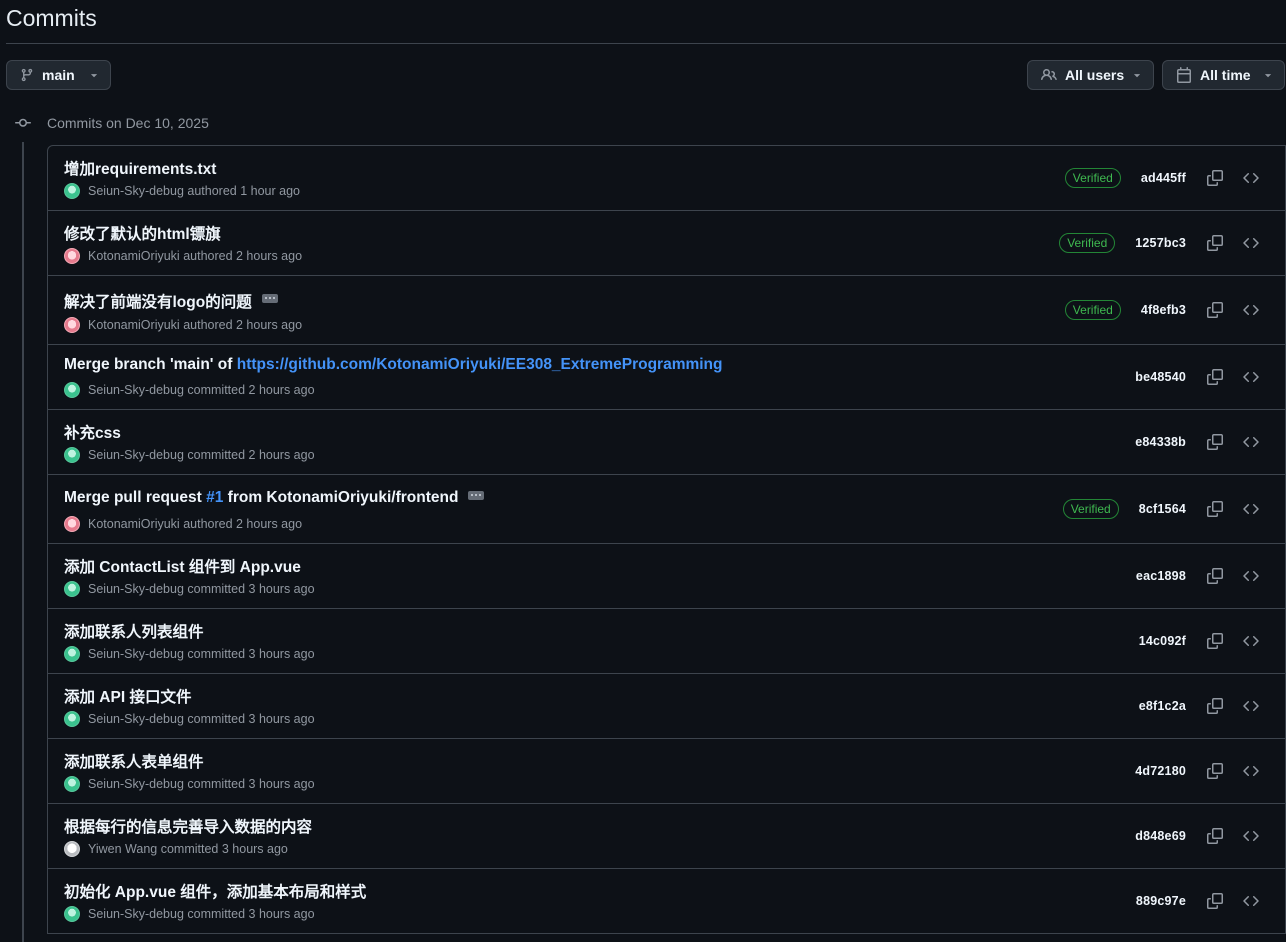  Describe the element at coordinates (1162, 509) in the screenshot. I see `commit-sha-link: 8cf1564` at that location.